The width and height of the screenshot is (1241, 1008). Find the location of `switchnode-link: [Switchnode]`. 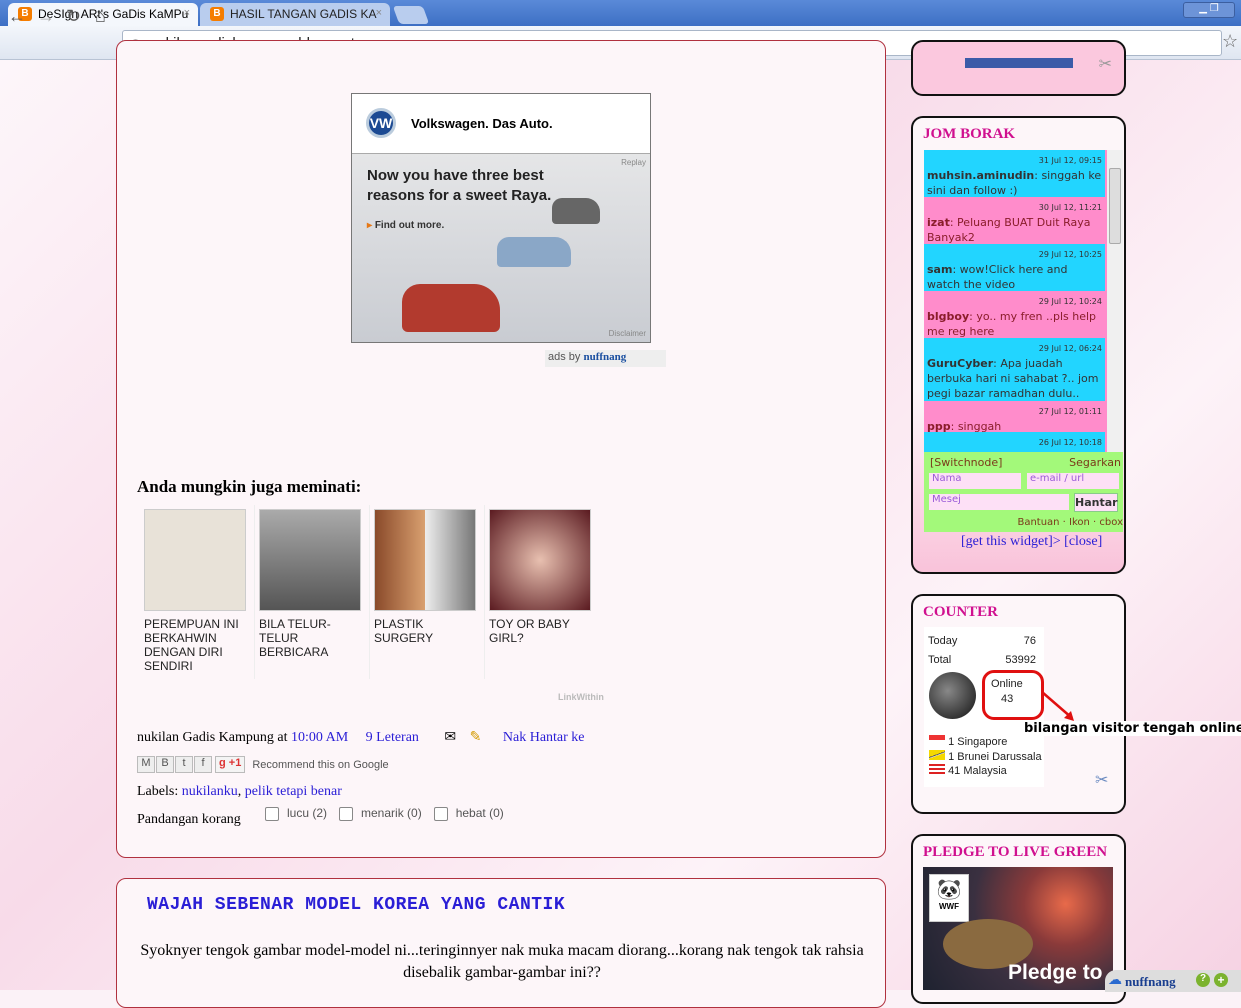

switchnode-link: [Switchnode] is located at coordinates (966, 462).